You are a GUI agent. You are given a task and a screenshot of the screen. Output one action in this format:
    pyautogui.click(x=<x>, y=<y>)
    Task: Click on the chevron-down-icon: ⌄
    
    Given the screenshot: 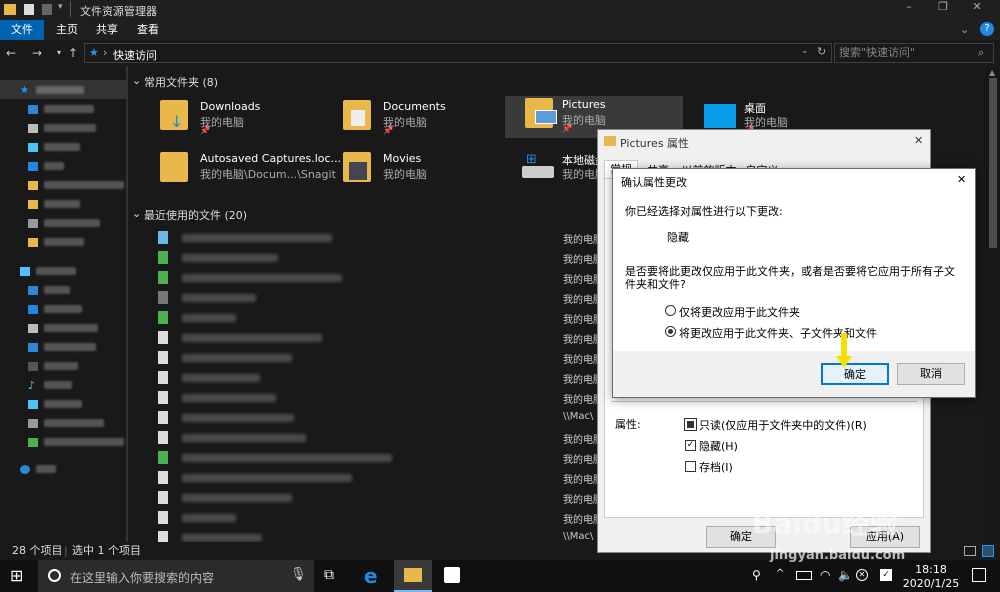 What is the action you would take?
    pyautogui.click(x=964, y=29)
    